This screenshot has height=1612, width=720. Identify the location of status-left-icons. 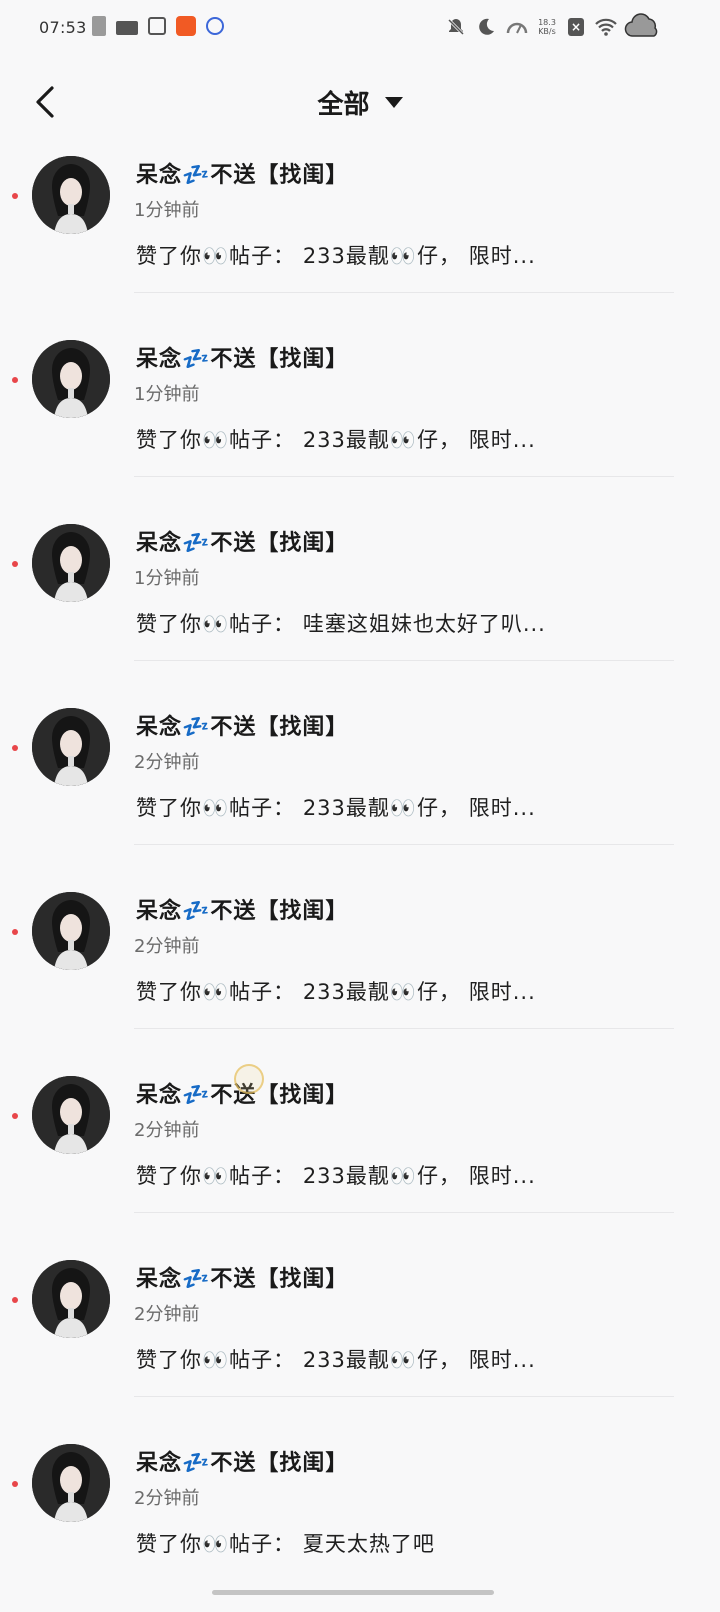
(158, 26).